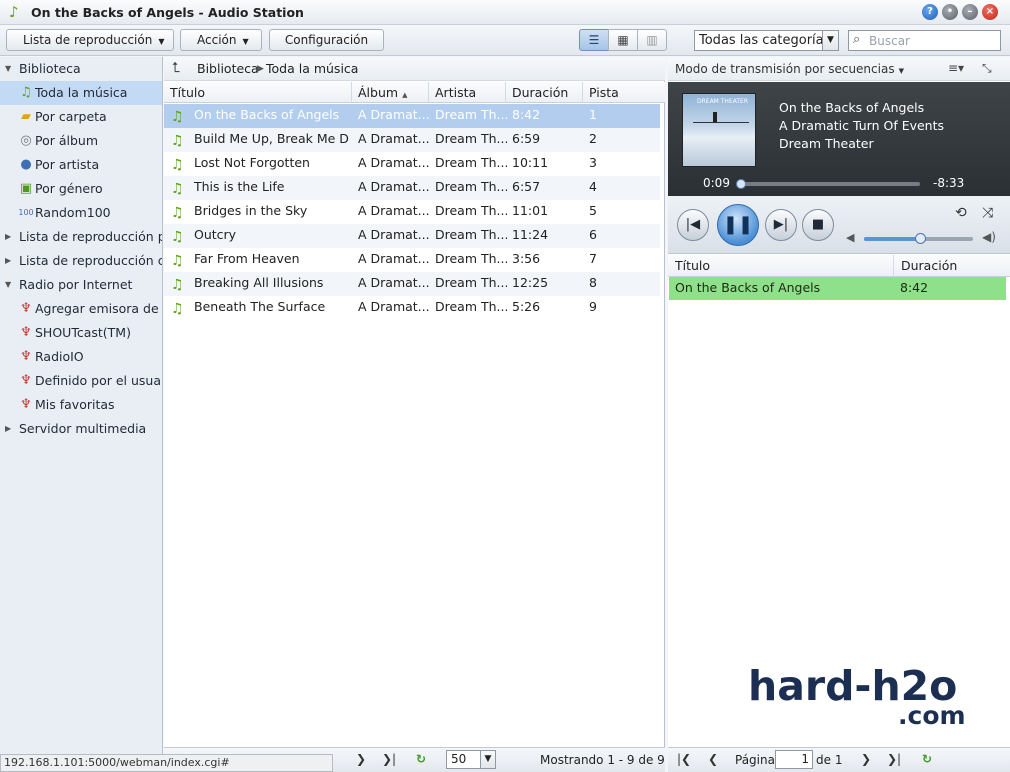 This screenshot has width=1010, height=772. I want to click on sidebar-item-personal-playlists: ▶ Lista de reproducción per, so click(81, 237).